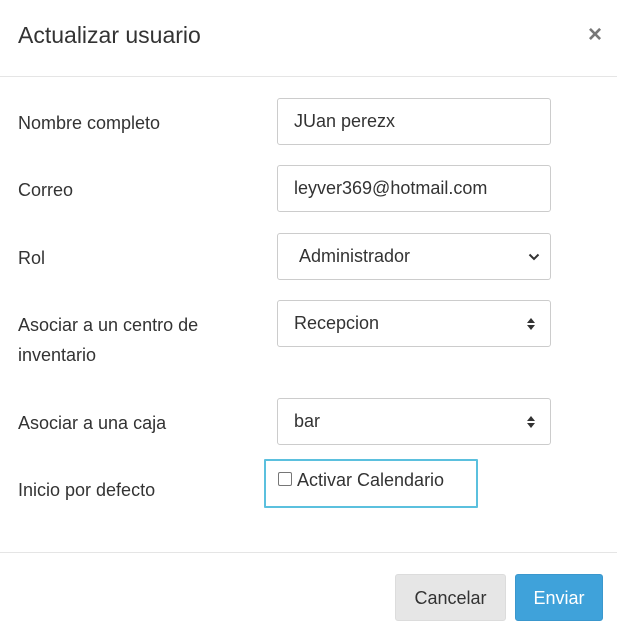 Image resolution: width=617 pixels, height=632 pixels. What do you see at coordinates (337, 323) in the screenshot?
I see `centro-selected-value: Recepcion` at bounding box center [337, 323].